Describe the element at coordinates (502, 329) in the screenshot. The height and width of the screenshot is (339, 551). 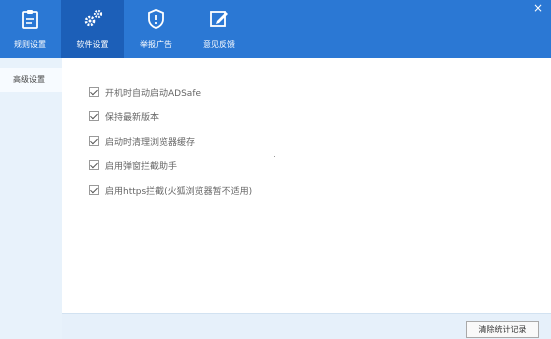
I see `clear-stats-button: 清除统计记录` at that location.